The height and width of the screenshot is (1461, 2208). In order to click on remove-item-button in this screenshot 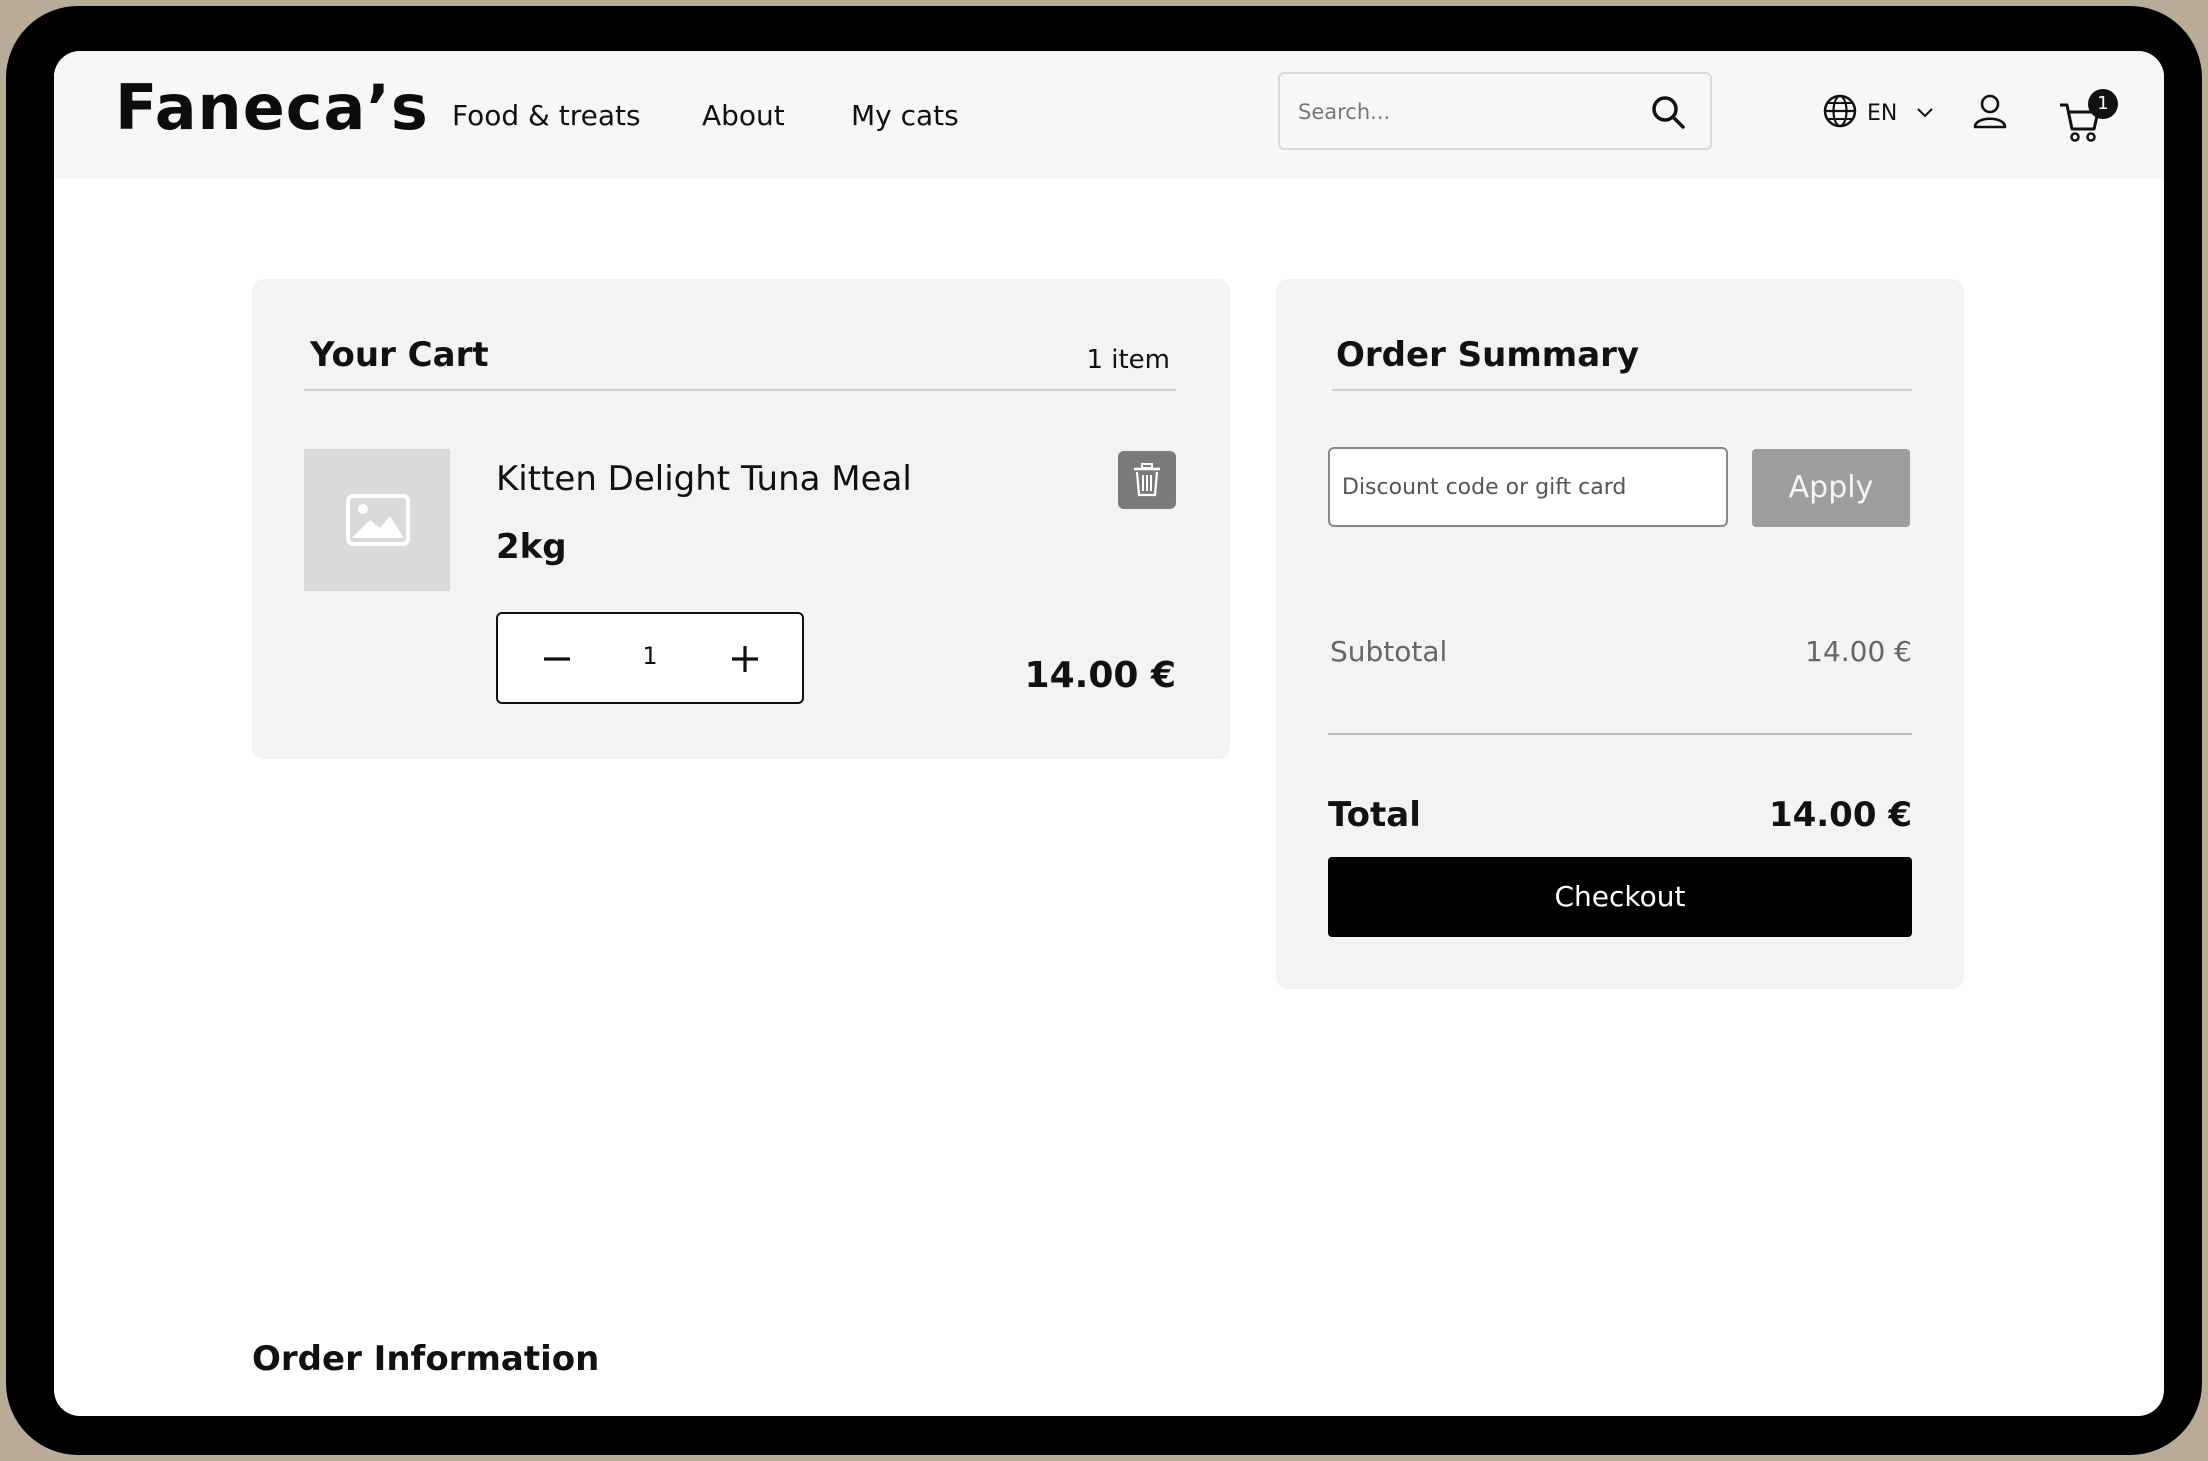, I will do `click(1147, 480)`.